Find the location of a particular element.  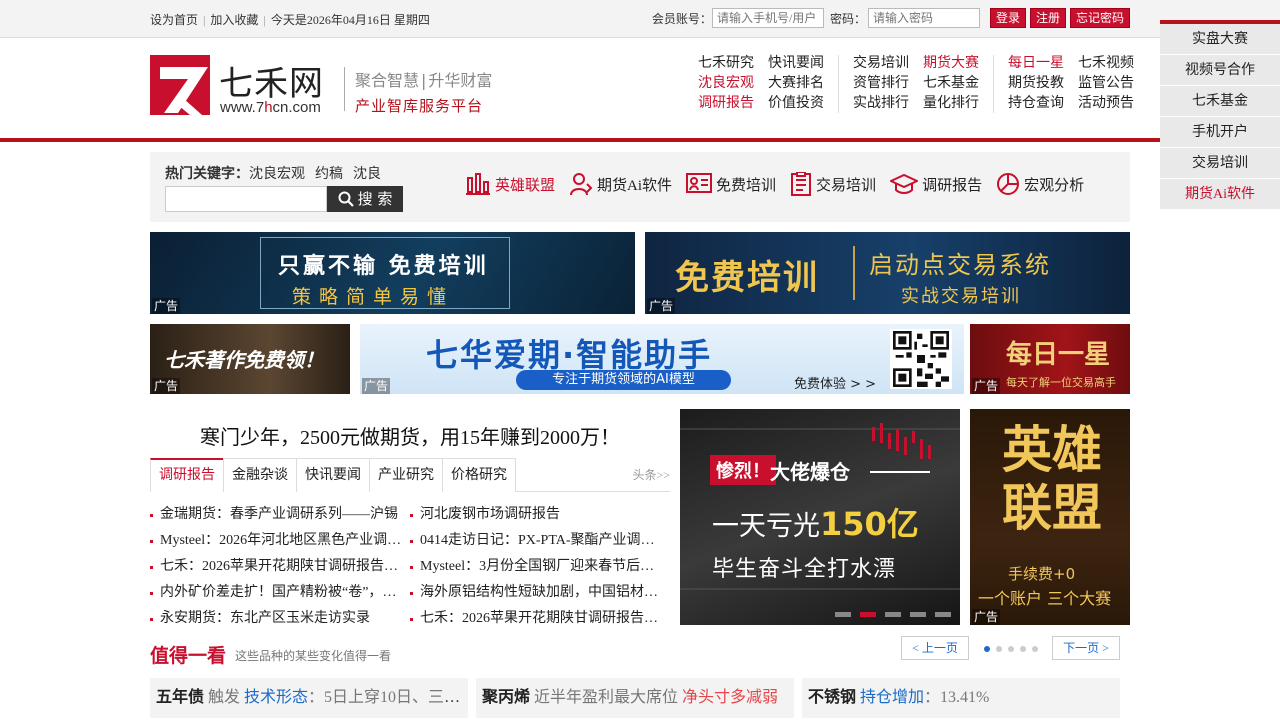

nav-item: 大赛排名 is located at coordinates (796, 84).